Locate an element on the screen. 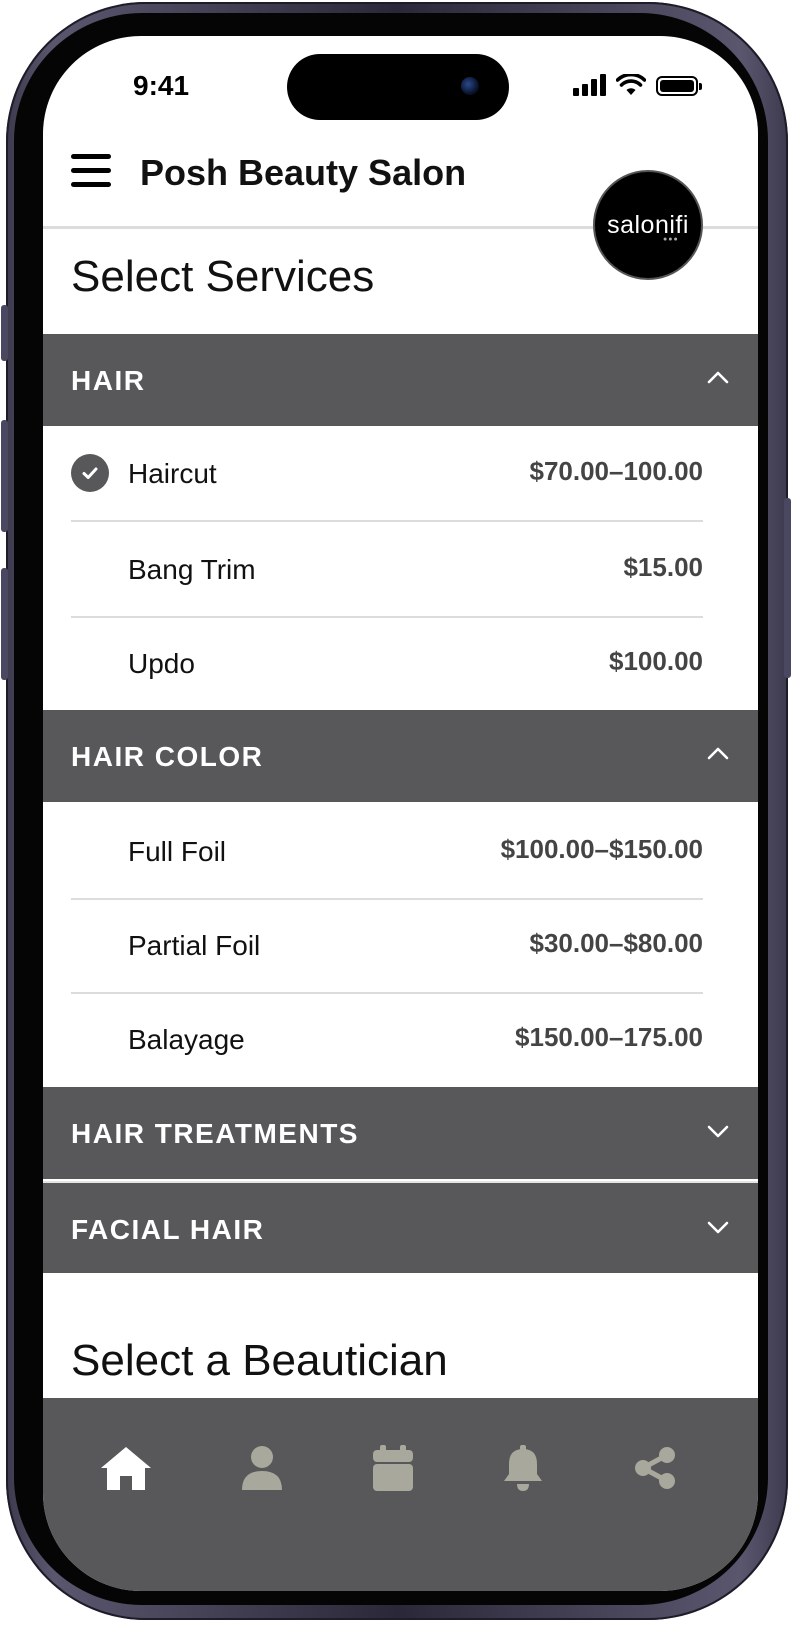 The width and height of the screenshot is (801, 1625). service-row-partial-foil: Partial Foil $30.00–$80.00 is located at coordinates (387, 946).